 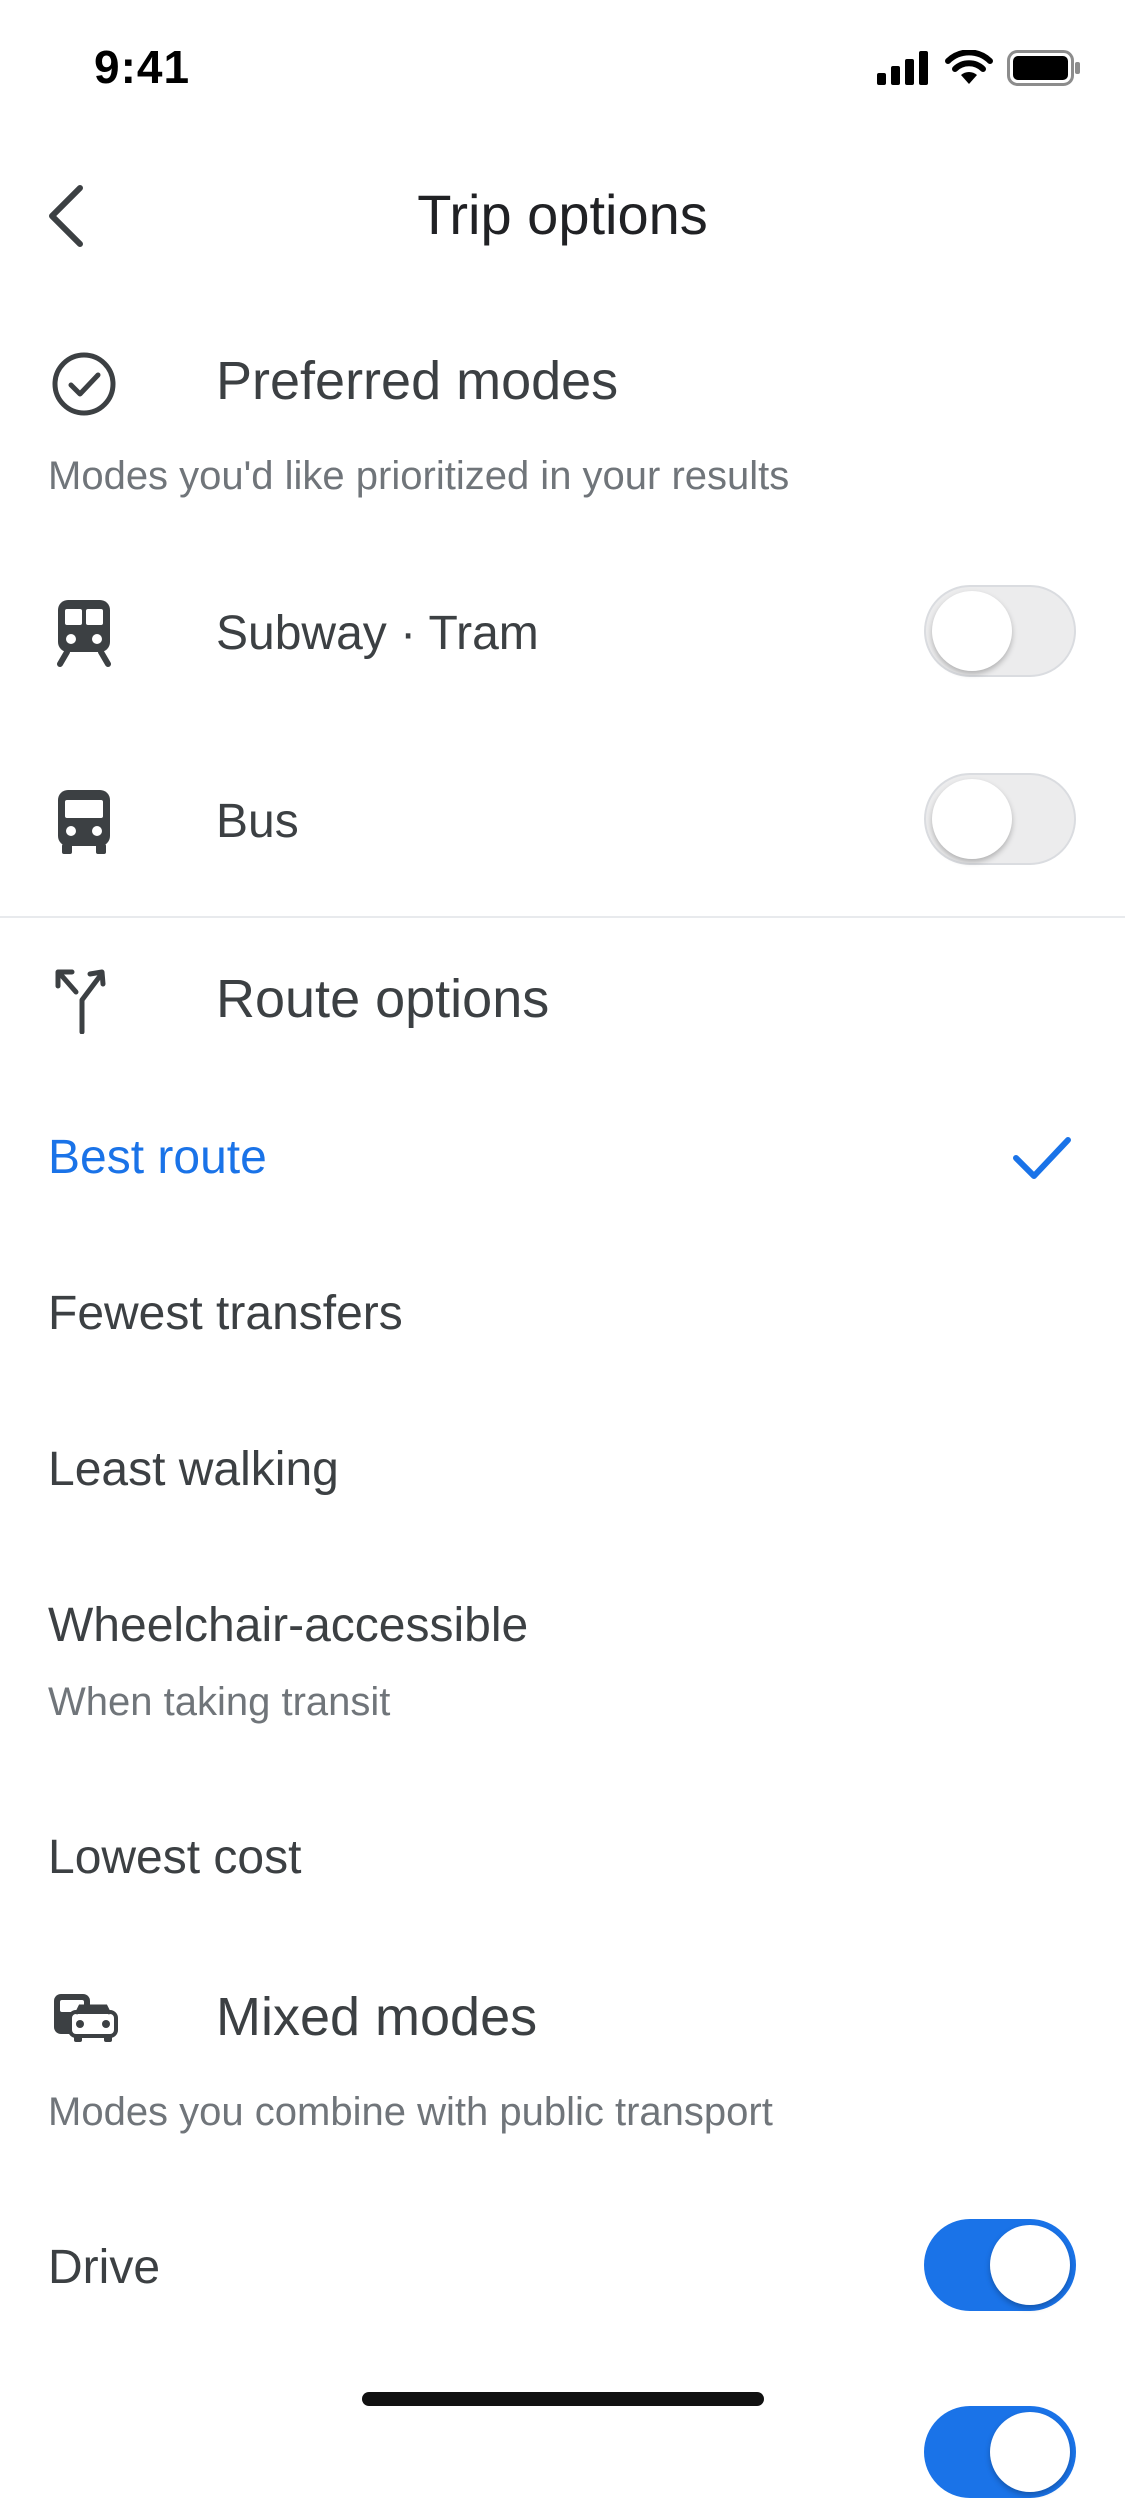 I want to click on section-divider, so click(x=562, y=917).